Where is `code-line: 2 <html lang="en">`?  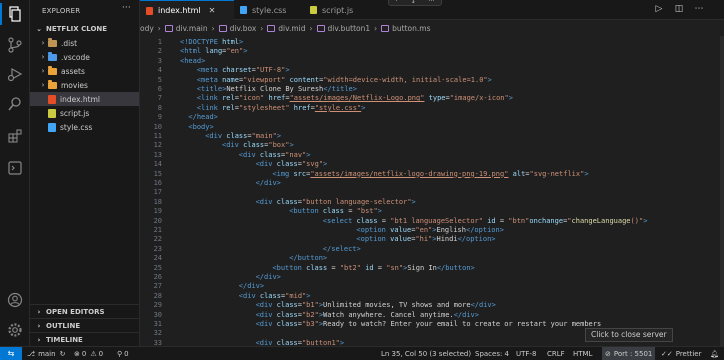 code-line: 2 <html lang="en"> is located at coordinates (432, 51).